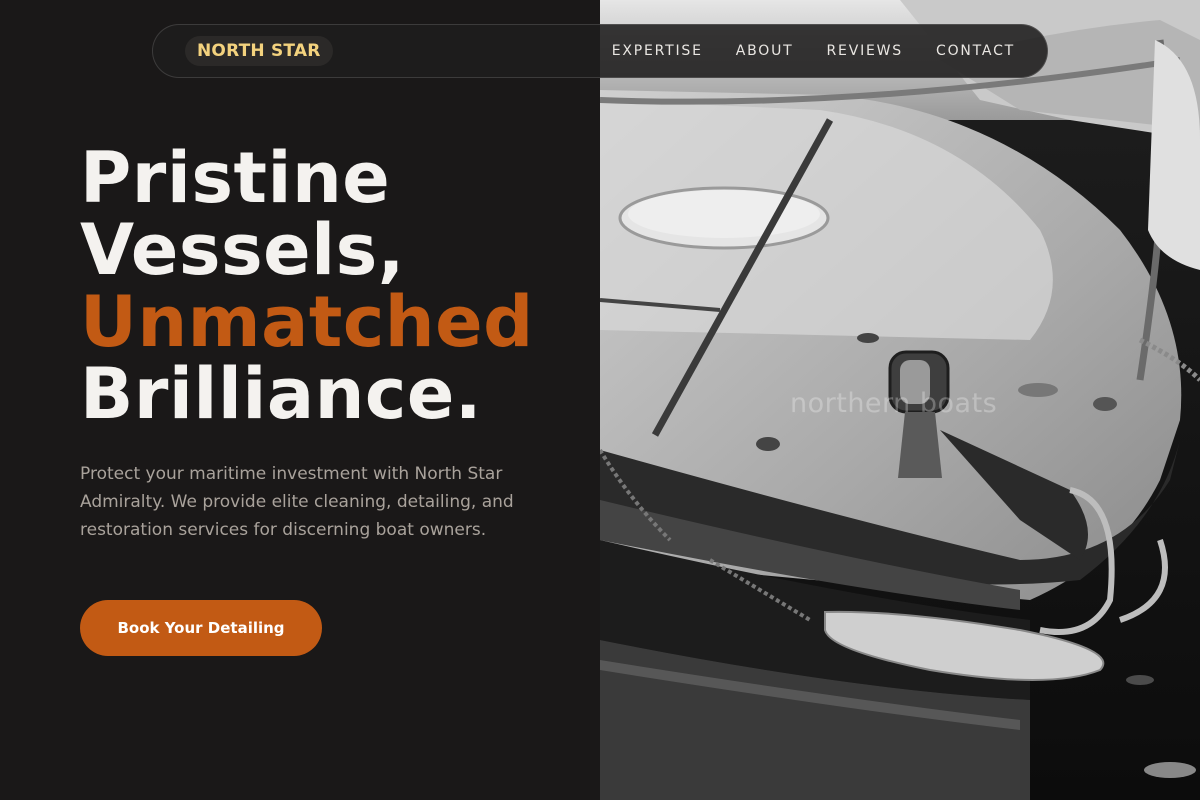 The image size is (1200, 800). Describe the element at coordinates (201, 628) in the screenshot. I see `book-detailing-button: Book Your Detailing` at that location.